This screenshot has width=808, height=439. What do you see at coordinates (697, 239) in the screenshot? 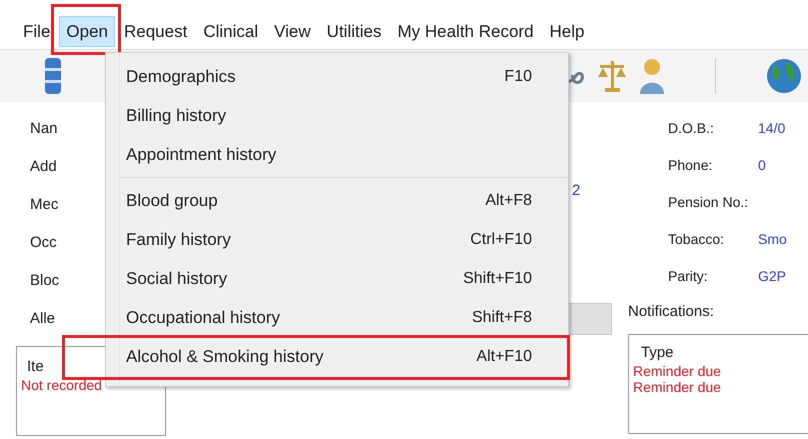
I see `field-label: Tobacco:` at bounding box center [697, 239].